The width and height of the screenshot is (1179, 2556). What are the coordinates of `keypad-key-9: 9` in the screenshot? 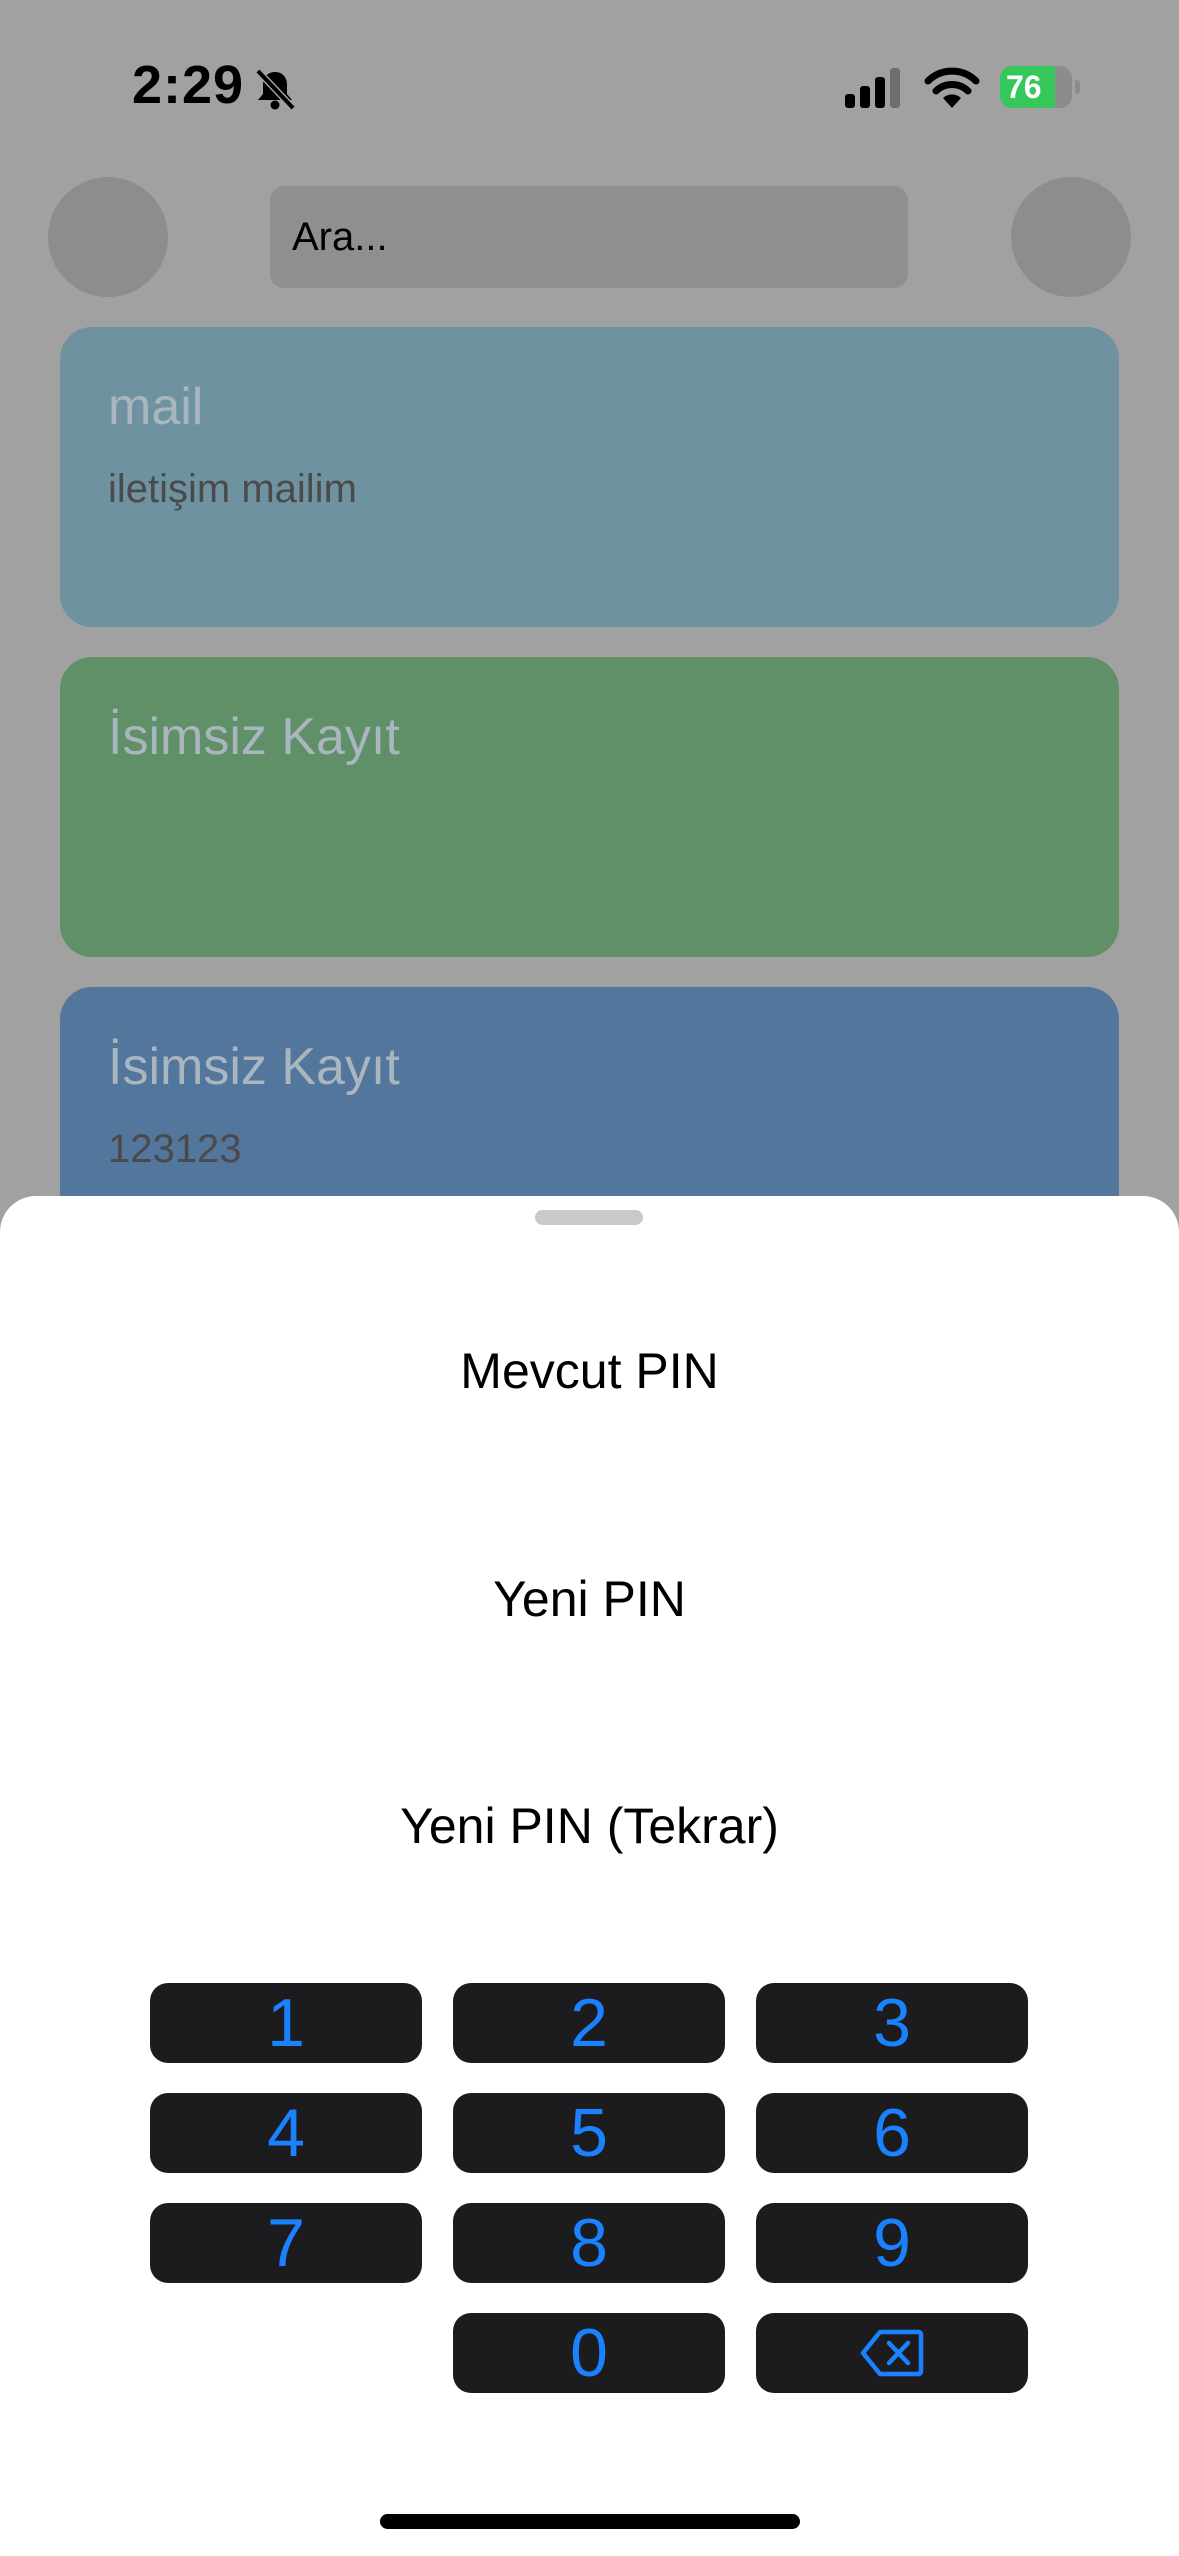 It's located at (892, 2243).